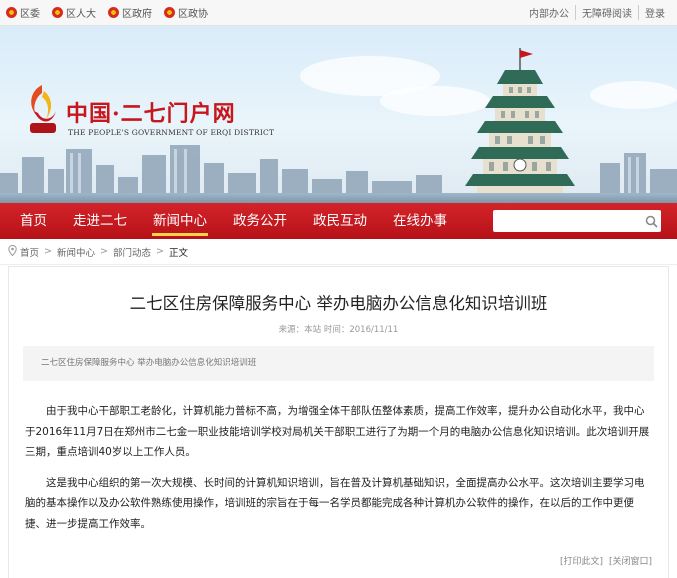  I want to click on party-emblem-icon, so click(11, 12).